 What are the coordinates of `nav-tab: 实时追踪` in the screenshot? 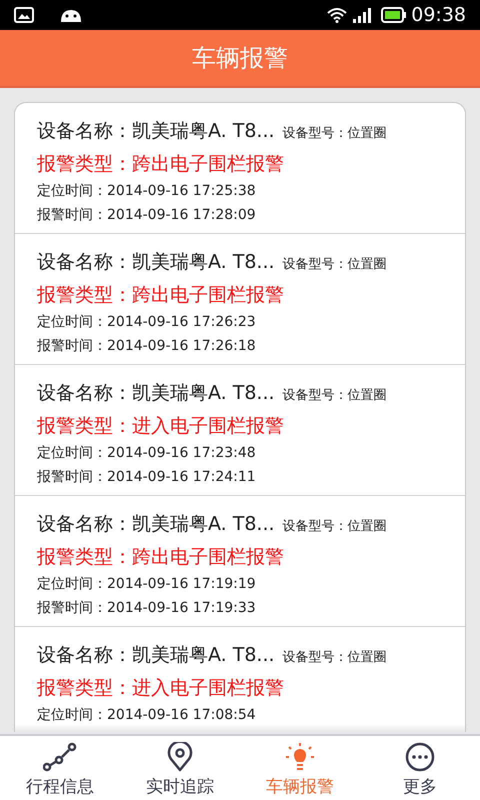 It's located at (180, 768).